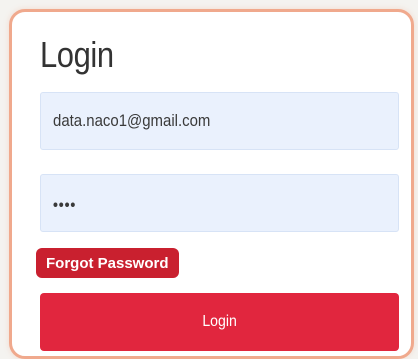 Image resolution: width=418 pixels, height=359 pixels. I want to click on login-button: Login, so click(219, 322).